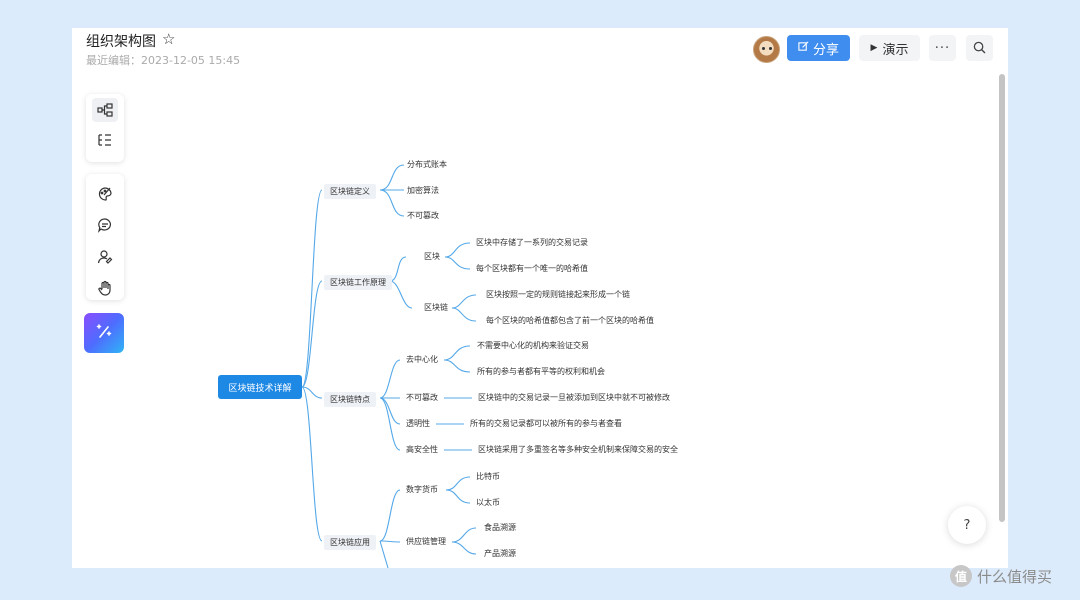  I want to click on help-button: ?, so click(967, 525).